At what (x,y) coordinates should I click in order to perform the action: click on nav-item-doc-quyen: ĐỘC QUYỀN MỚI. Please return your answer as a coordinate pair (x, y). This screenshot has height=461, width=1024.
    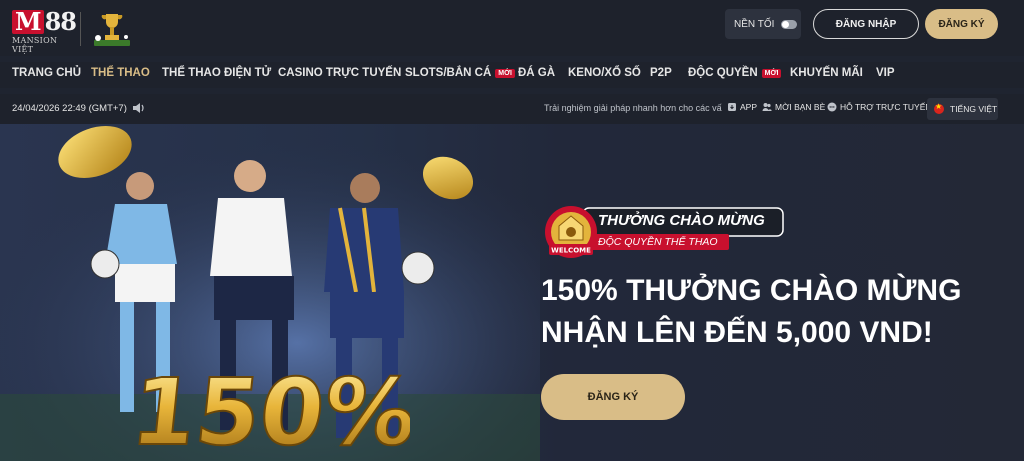
    Looking at the image, I should click on (735, 73).